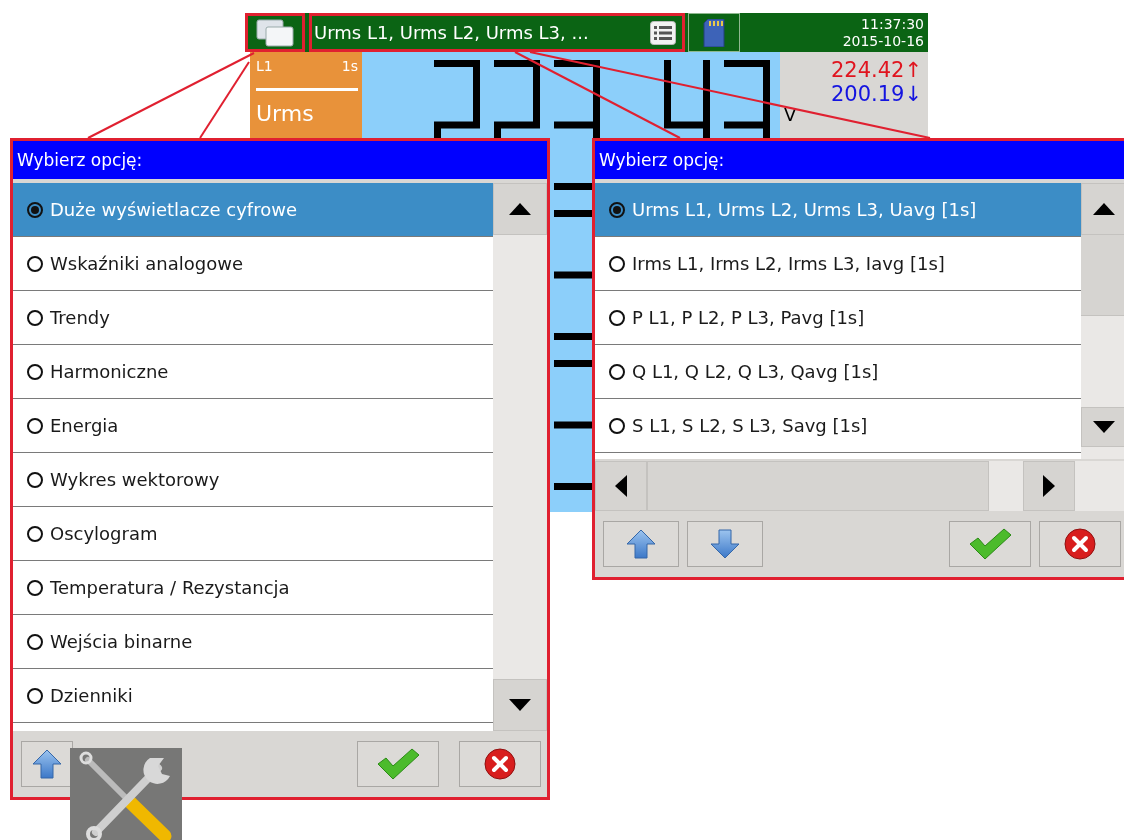 This screenshot has height=840, width=1124. Describe the element at coordinates (80, 317) in the screenshot. I see `option-label: Trendy` at that location.